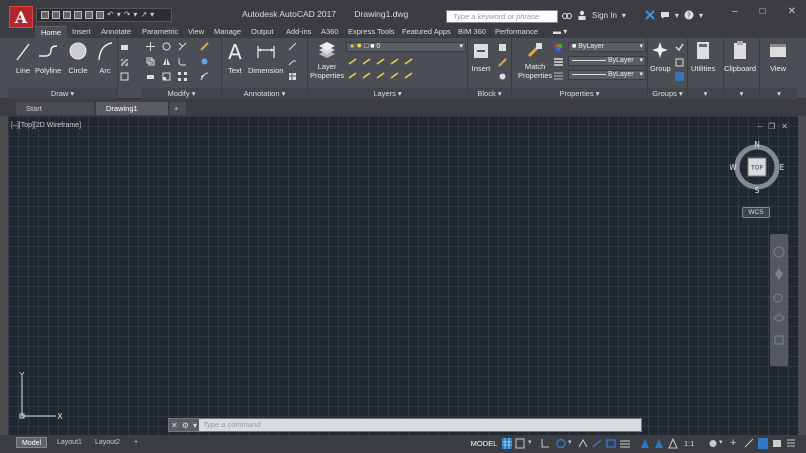  What do you see at coordinates (136, 442) in the screenshot?
I see `new-layout-button: +` at bounding box center [136, 442].